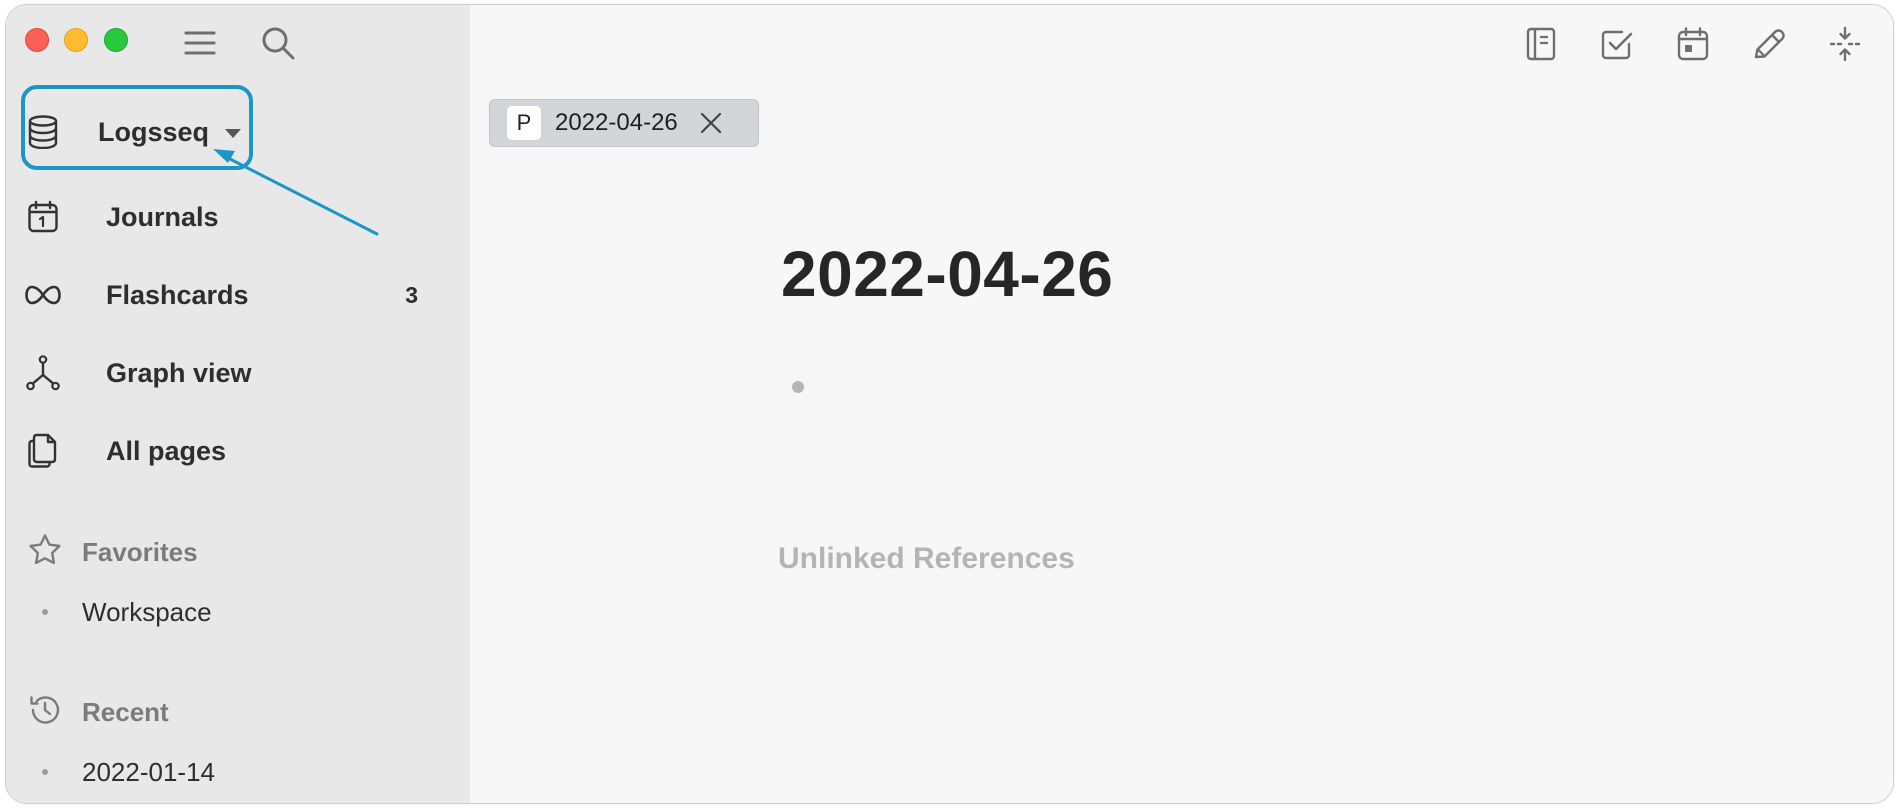 The width and height of the screenshot is (1898, 808). I want to click on flashcards-count-badge: 3, so click(411, 294).